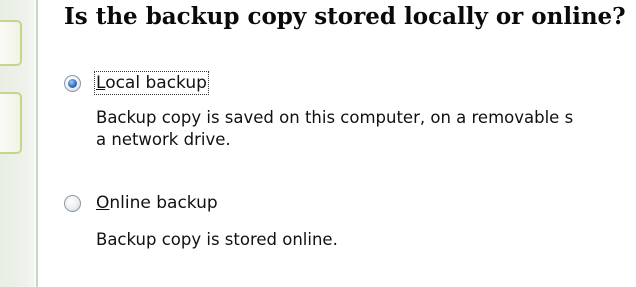 The height and width of the screenshot is (287, 636). I want to click on local-backup-description: a network drive., so click(163, 139).